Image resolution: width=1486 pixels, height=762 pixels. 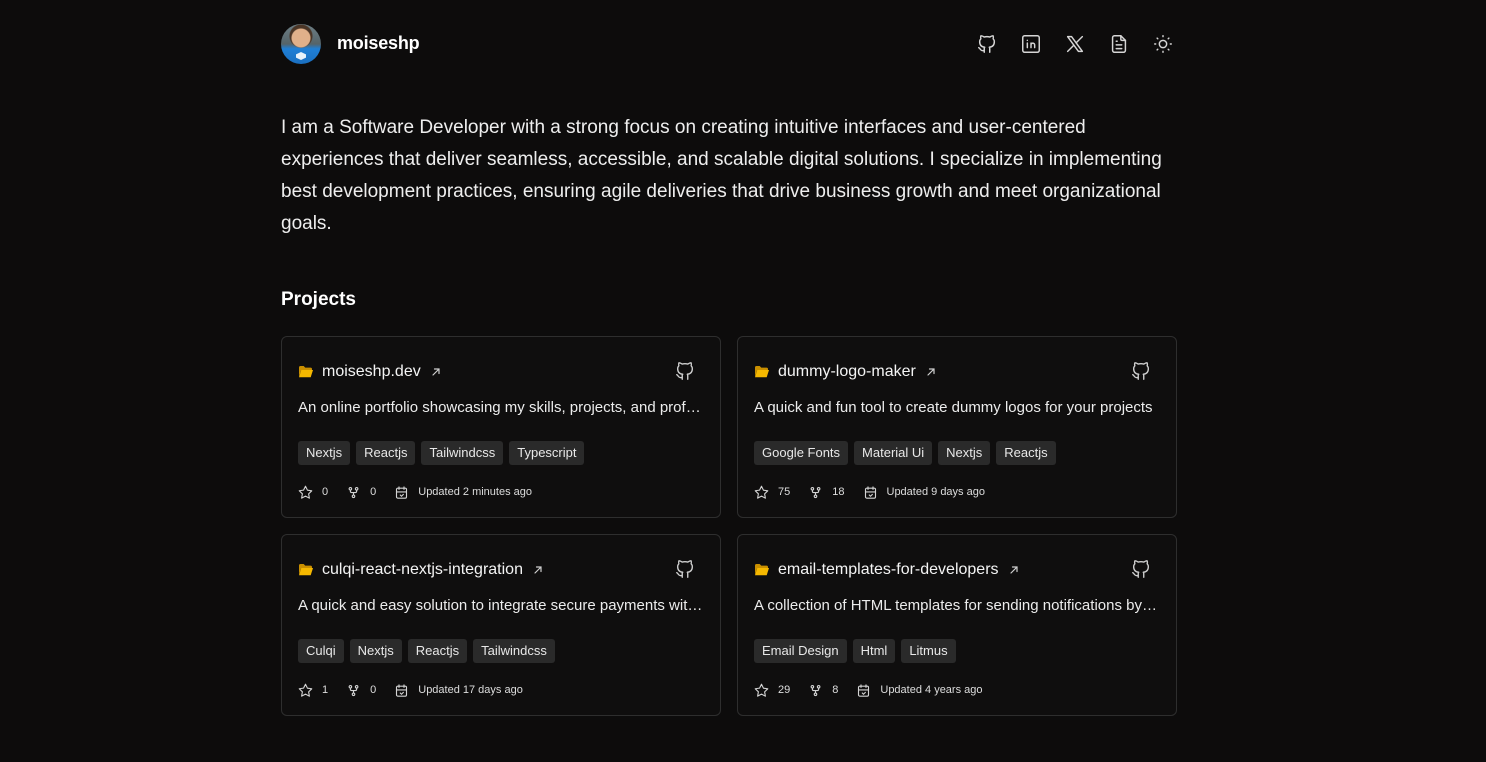 I want to click on username: moiseshp, so click(x=378, y=43).